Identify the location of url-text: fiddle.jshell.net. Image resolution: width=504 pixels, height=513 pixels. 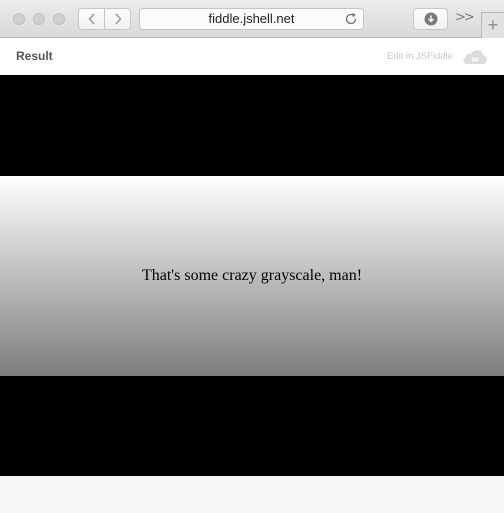
(251, 18).